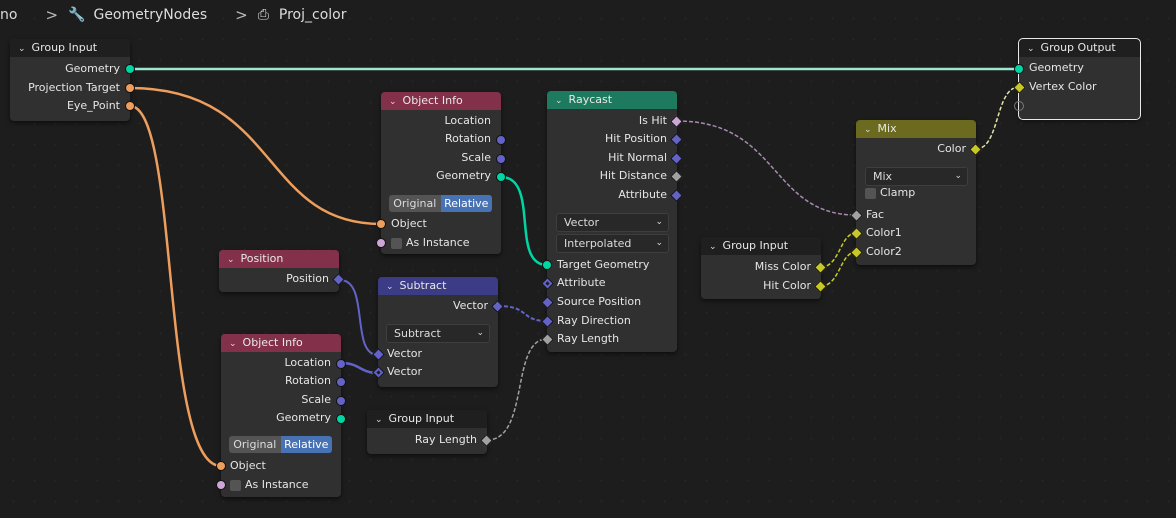  What do you see at coordinates (588, 338) in the screenshot?
I see `socket-label: Ray Length` at bounding box center [588, 338].